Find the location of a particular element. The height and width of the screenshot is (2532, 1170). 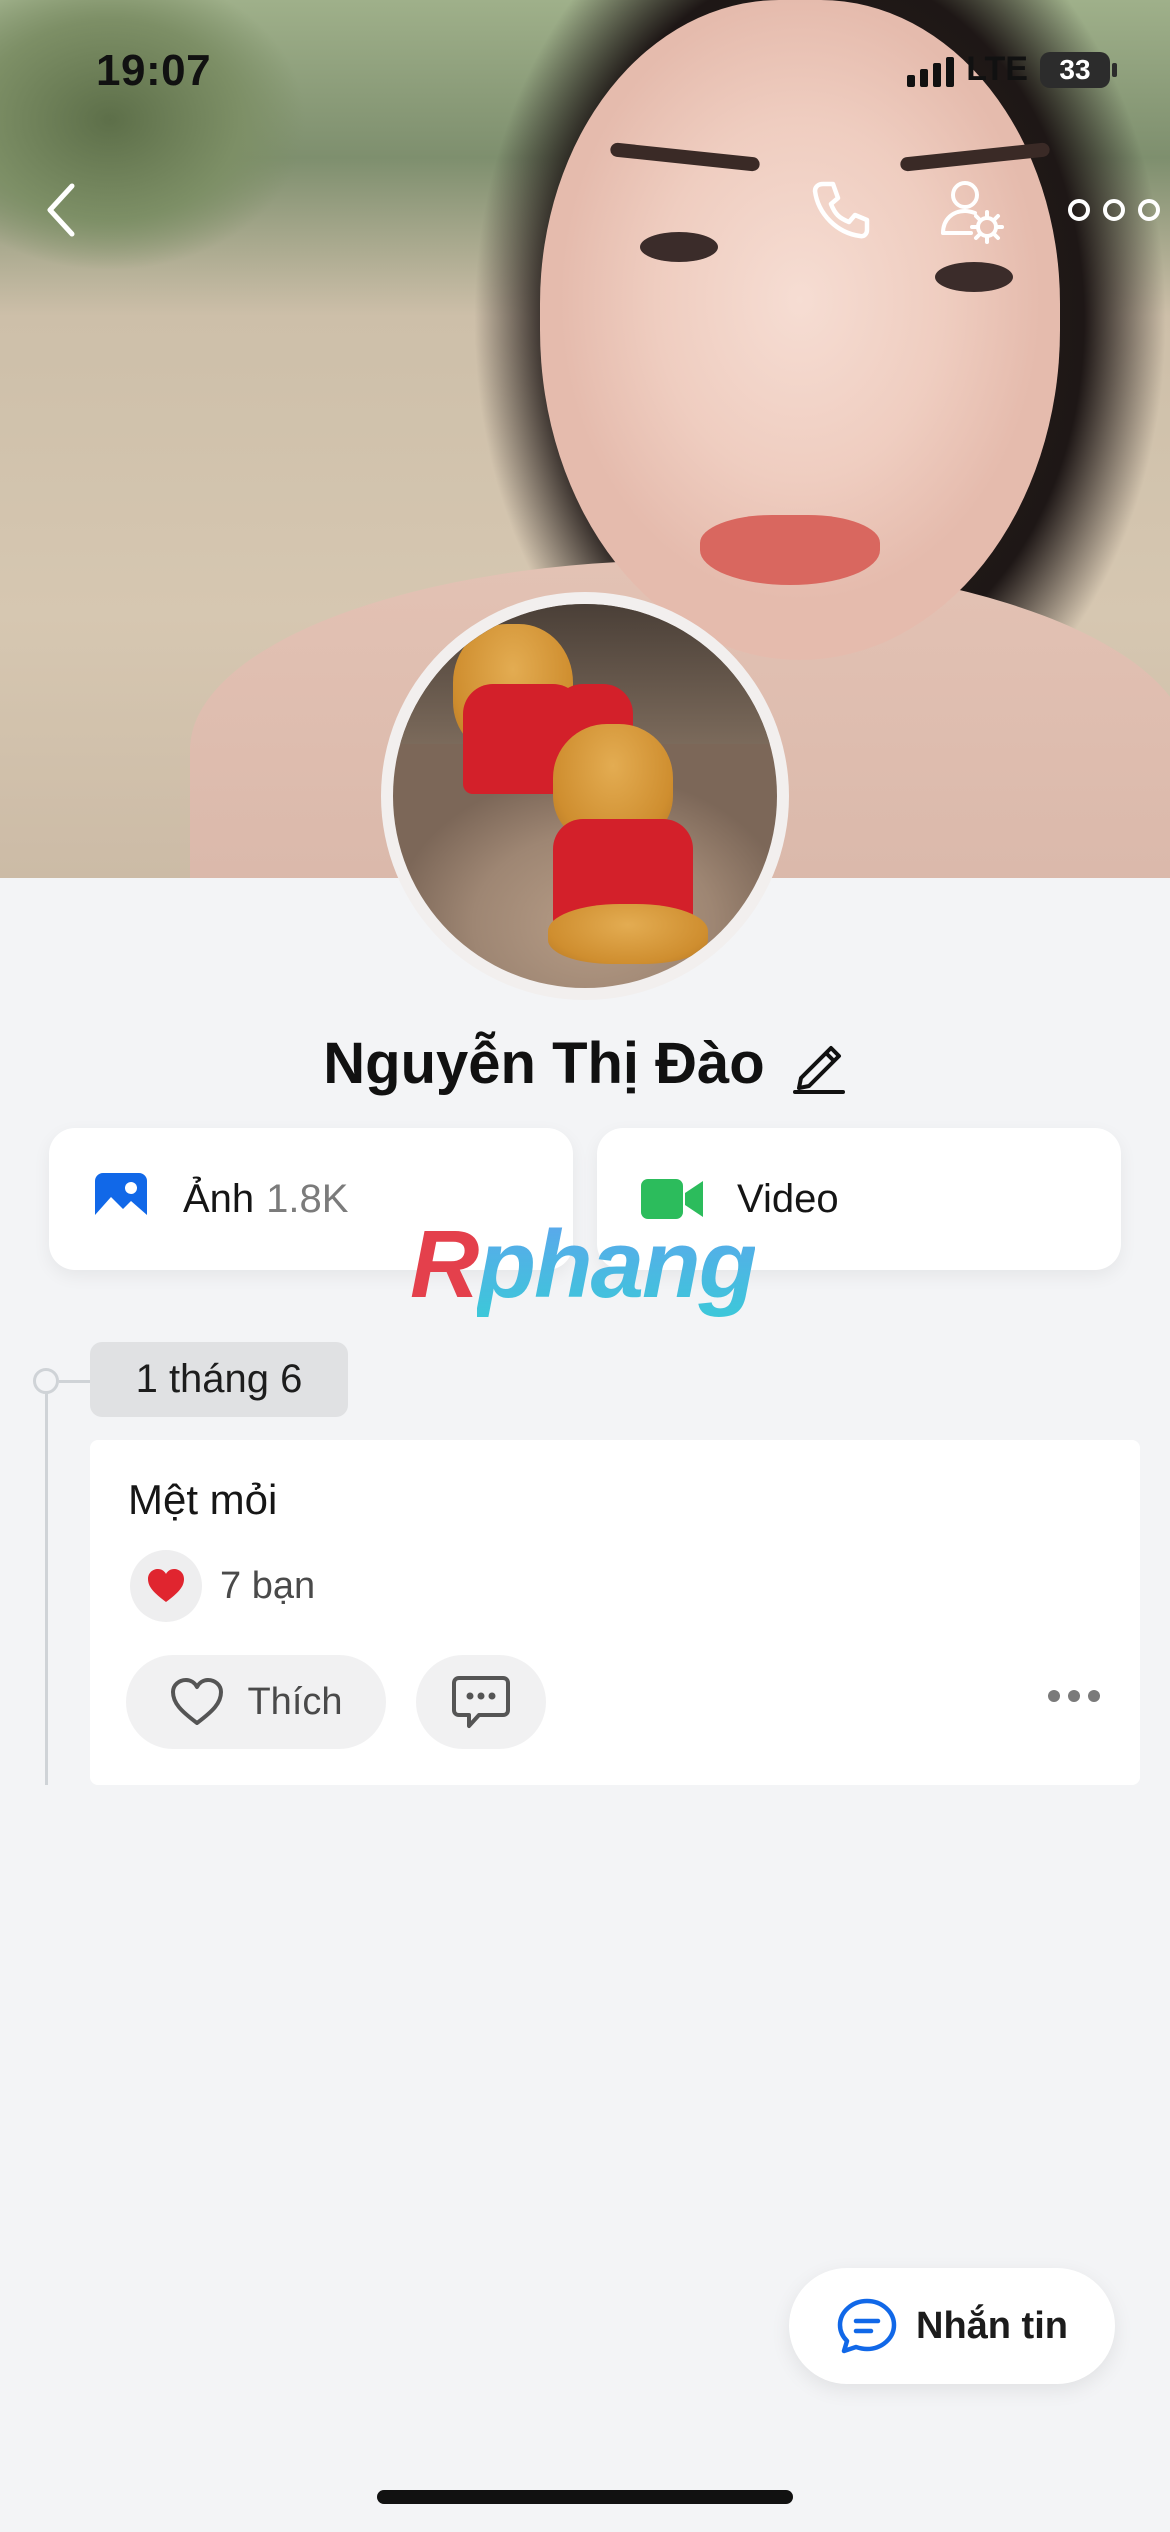

cover-eye-left is located at coordinates (679, 247).